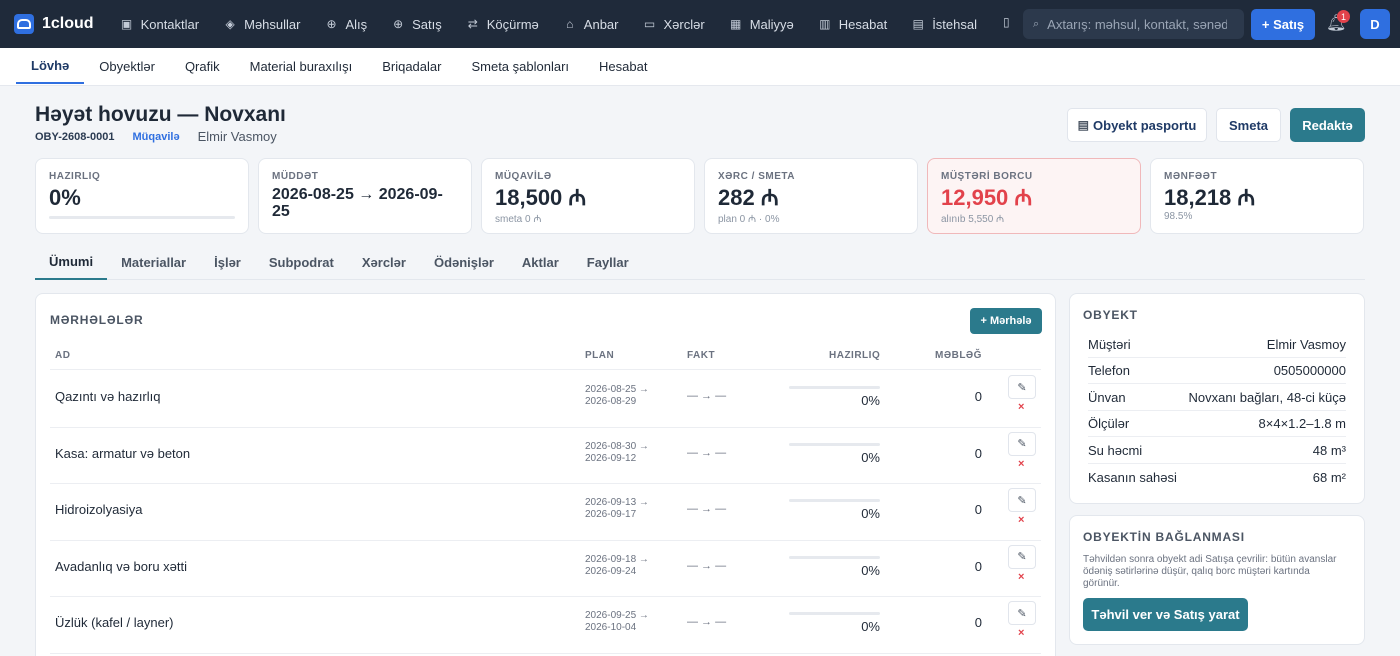  I want to click on info-value: 0505000000, so click(1309, 371).